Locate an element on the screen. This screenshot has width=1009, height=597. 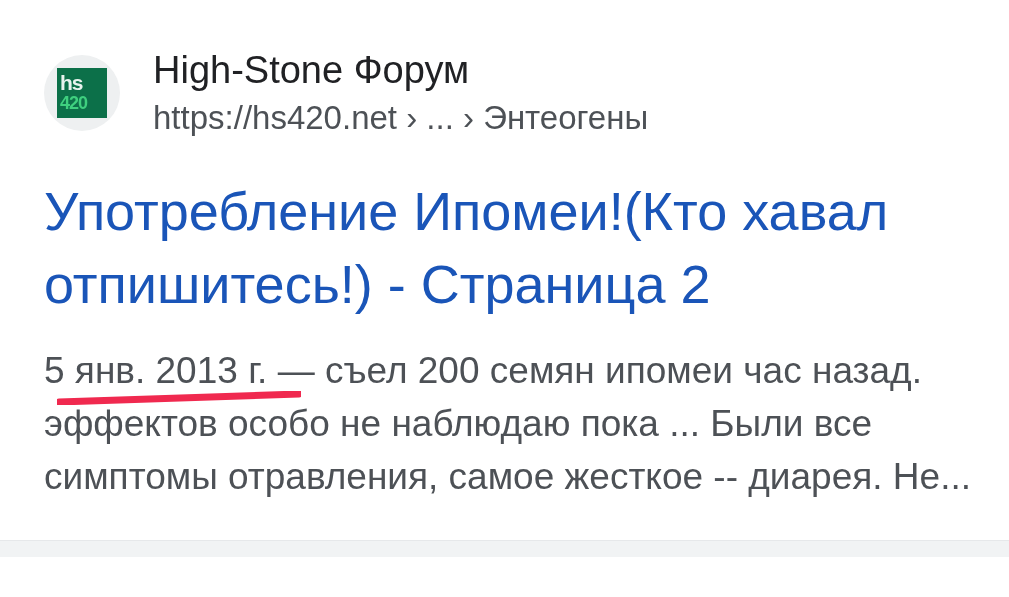
site-name: High-Stone Форум is located at coordinates (312, 70).